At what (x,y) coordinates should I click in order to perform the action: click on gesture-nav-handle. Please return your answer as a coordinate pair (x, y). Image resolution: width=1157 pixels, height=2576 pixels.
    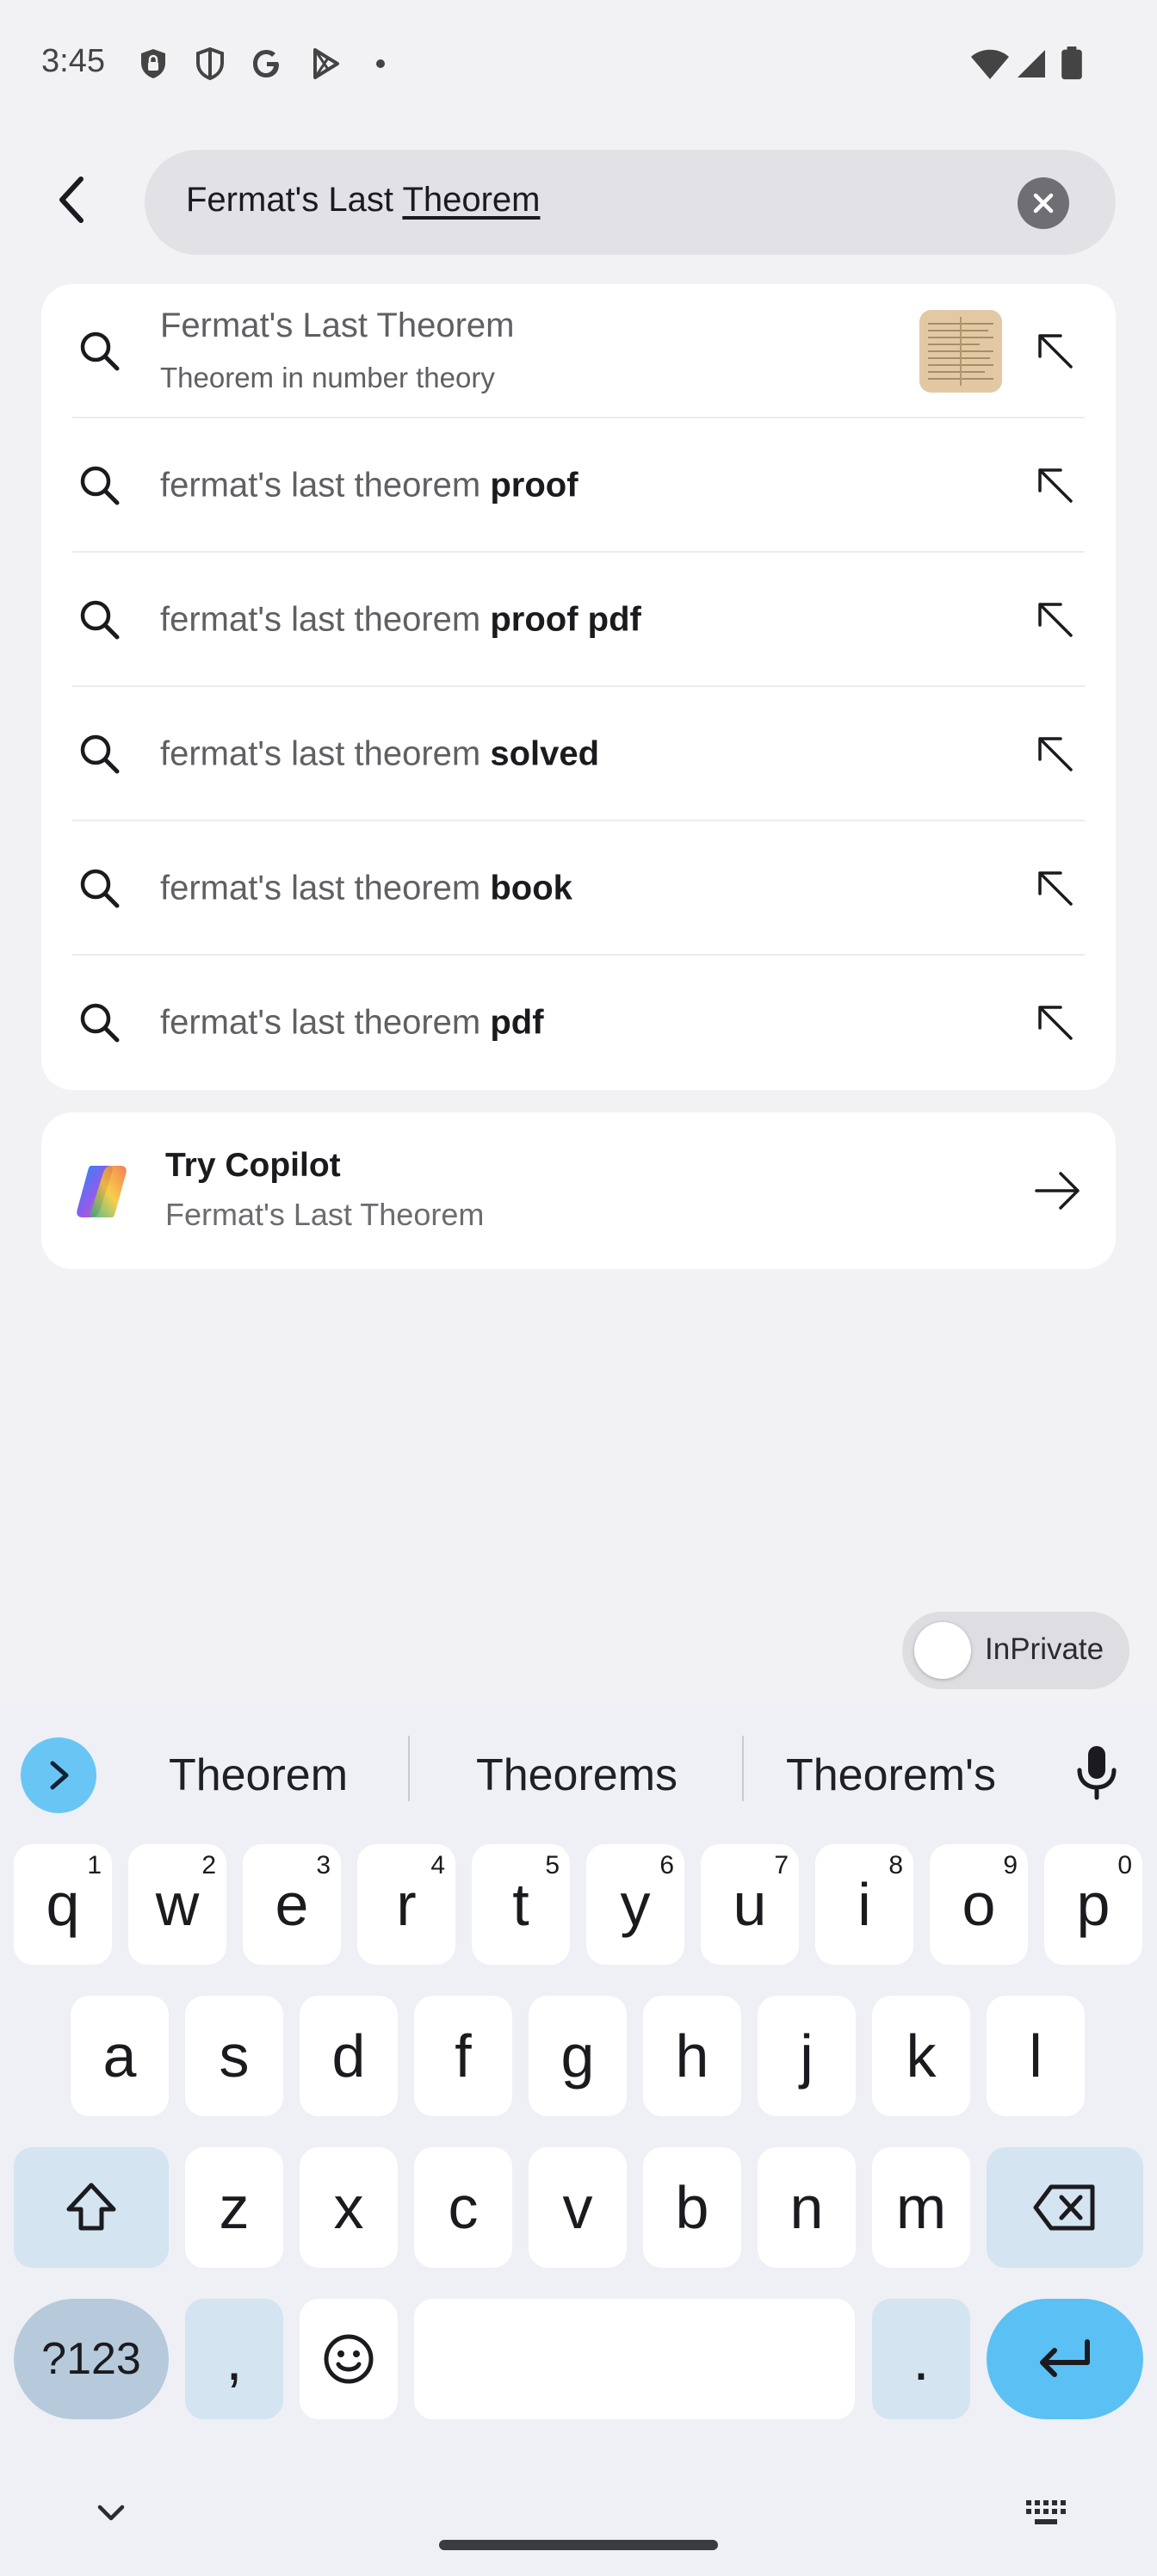
    Looking at the image, I should click on (579, 2545).